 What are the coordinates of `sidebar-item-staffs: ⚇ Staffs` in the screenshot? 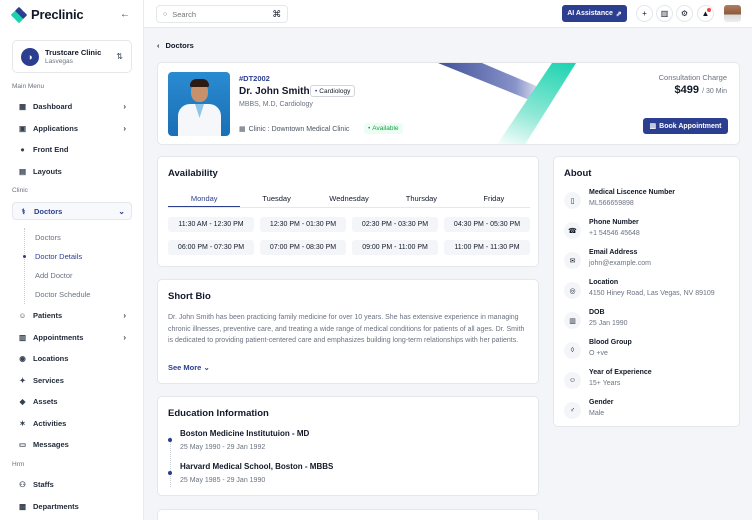 It's located at (72, 484).